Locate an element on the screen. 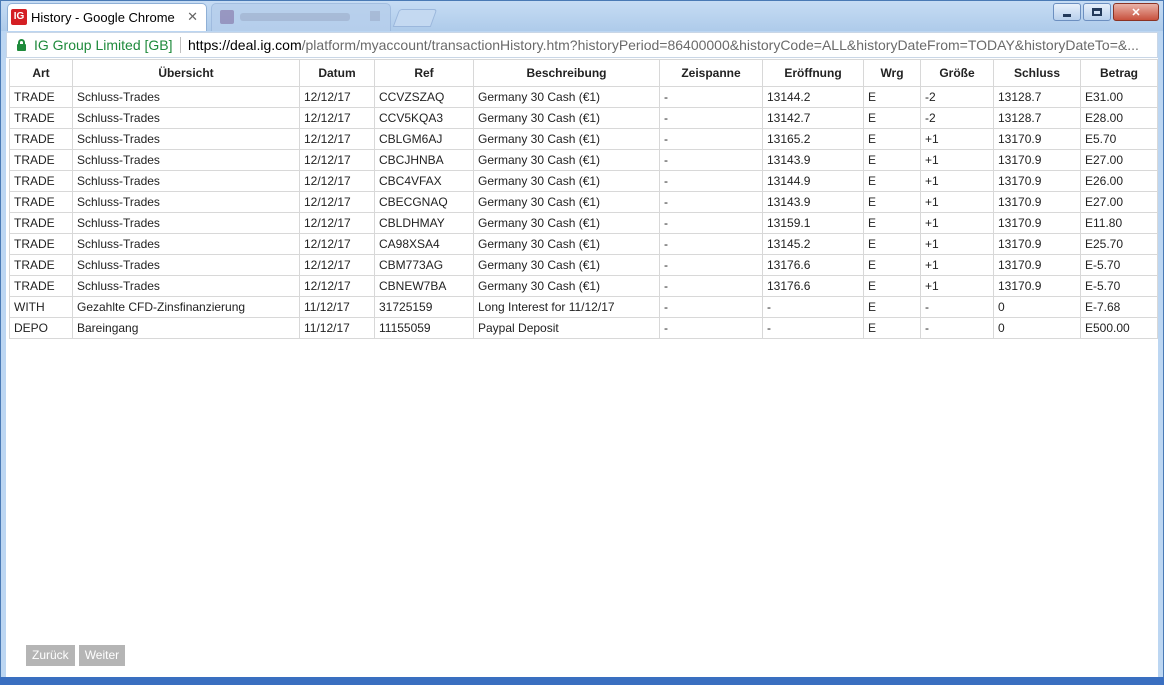 Image resolution: width=1164 pixels, height=685 pixels. close-icon: ✕ is located at coordinates (1136, 12).